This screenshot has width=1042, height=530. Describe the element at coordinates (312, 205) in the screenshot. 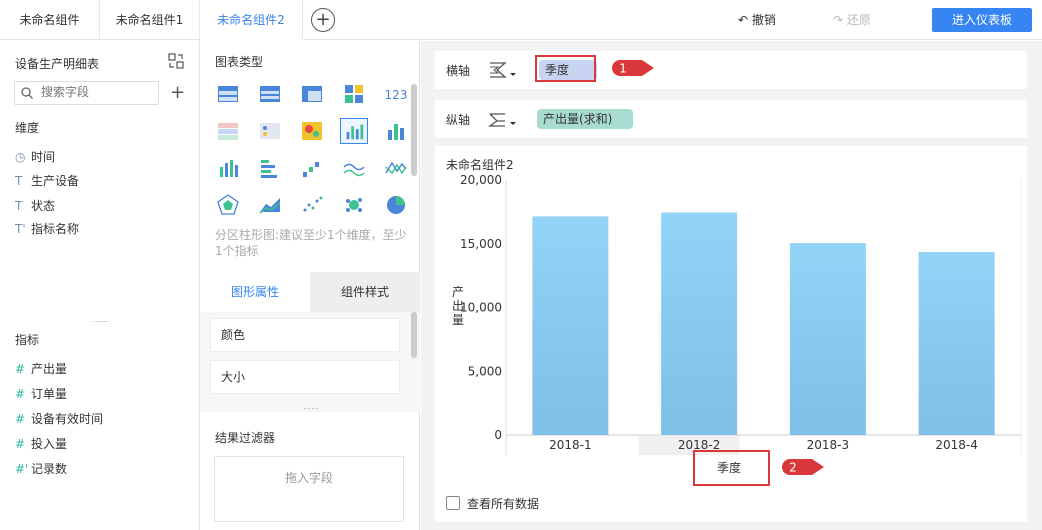

I see `scatter-icon` at that location.